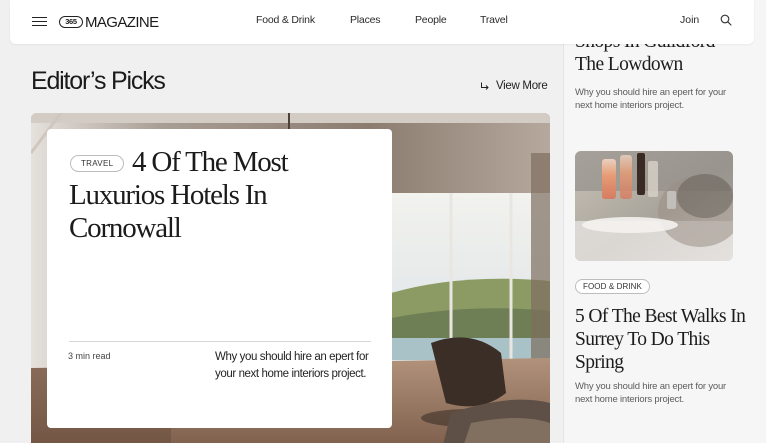 This screenshot has width=766, height=443. What do you see at coordinates (285, 20) in the screenshot?
I see `nav-item-food-drink: Food & Drink` at bounding box center [285, 20].